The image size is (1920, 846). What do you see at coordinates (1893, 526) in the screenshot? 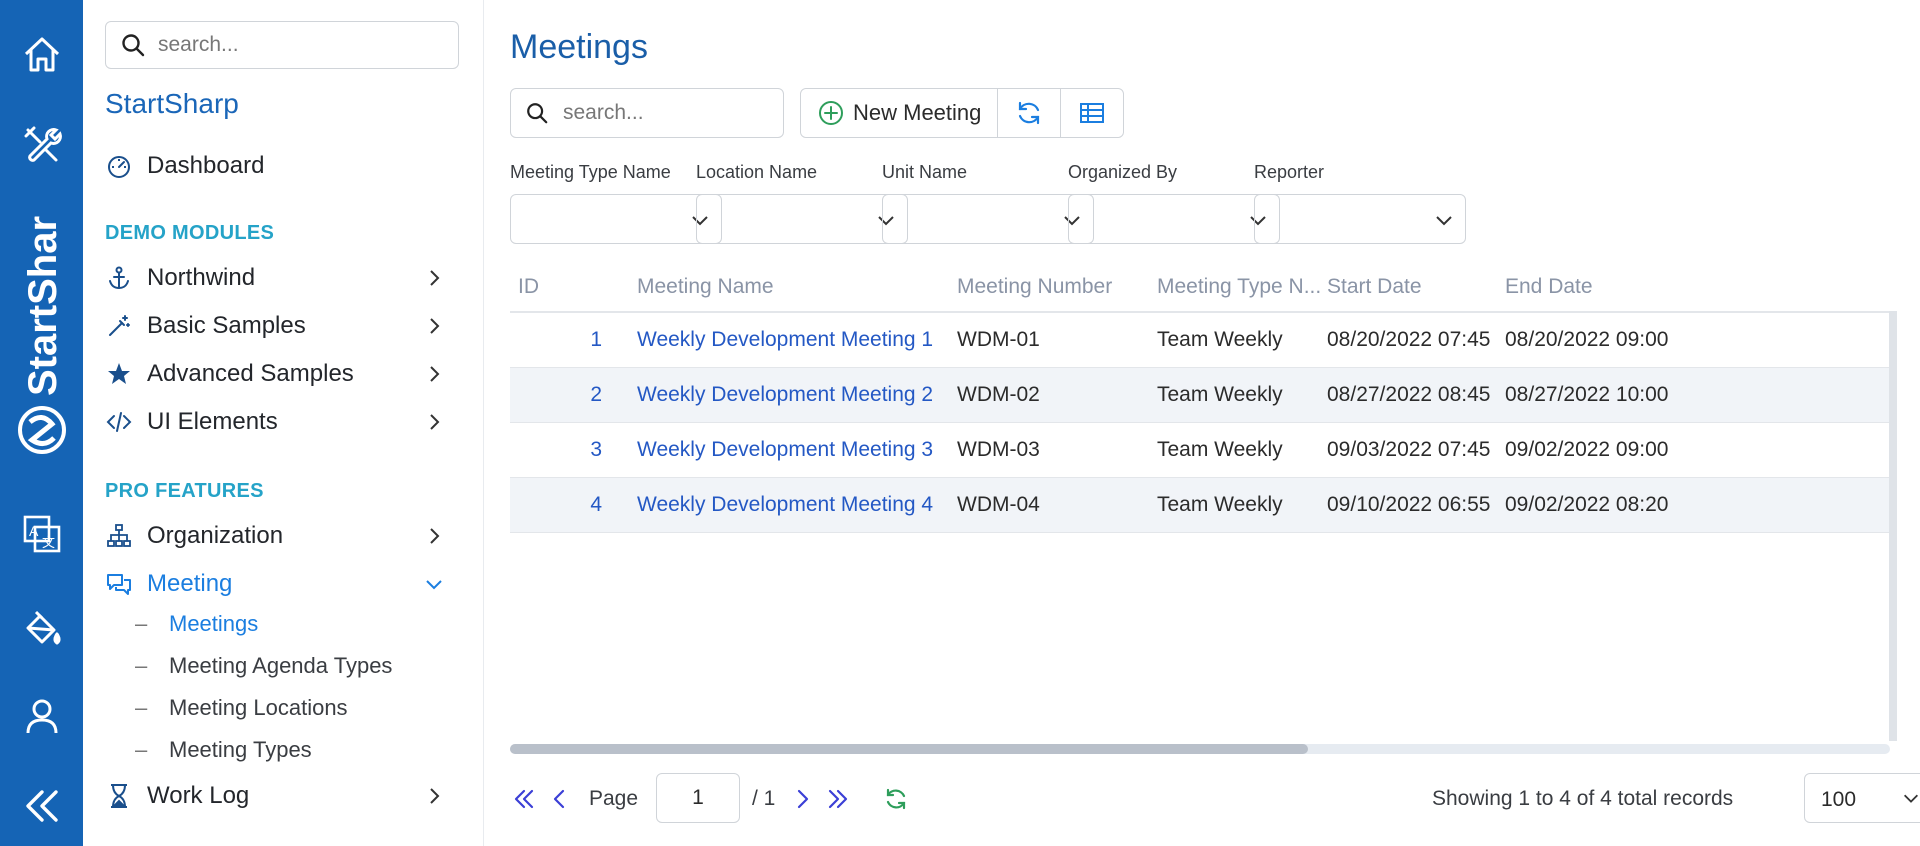
I see `vertical-scrollbar` at bounding box center [1893, 526].